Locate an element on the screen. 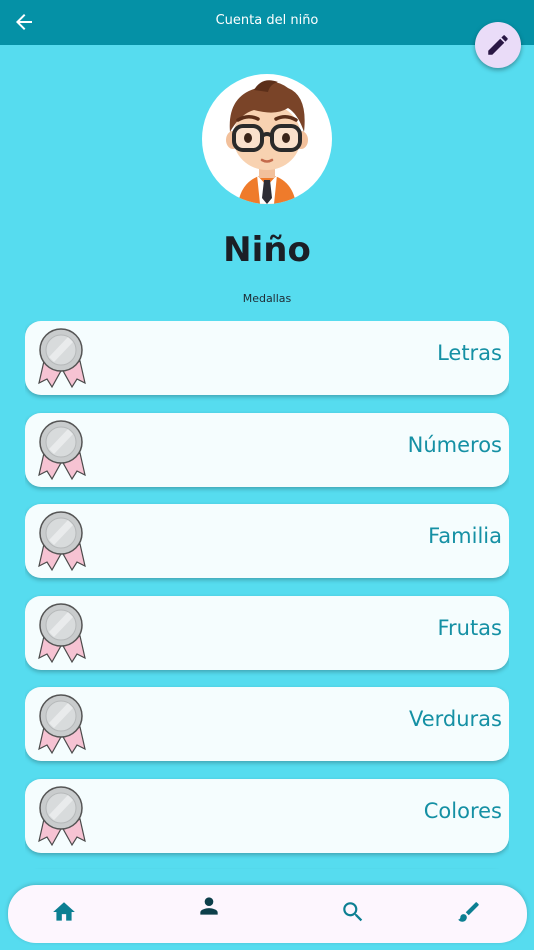  person-icon is located at coordinates (209, 906).